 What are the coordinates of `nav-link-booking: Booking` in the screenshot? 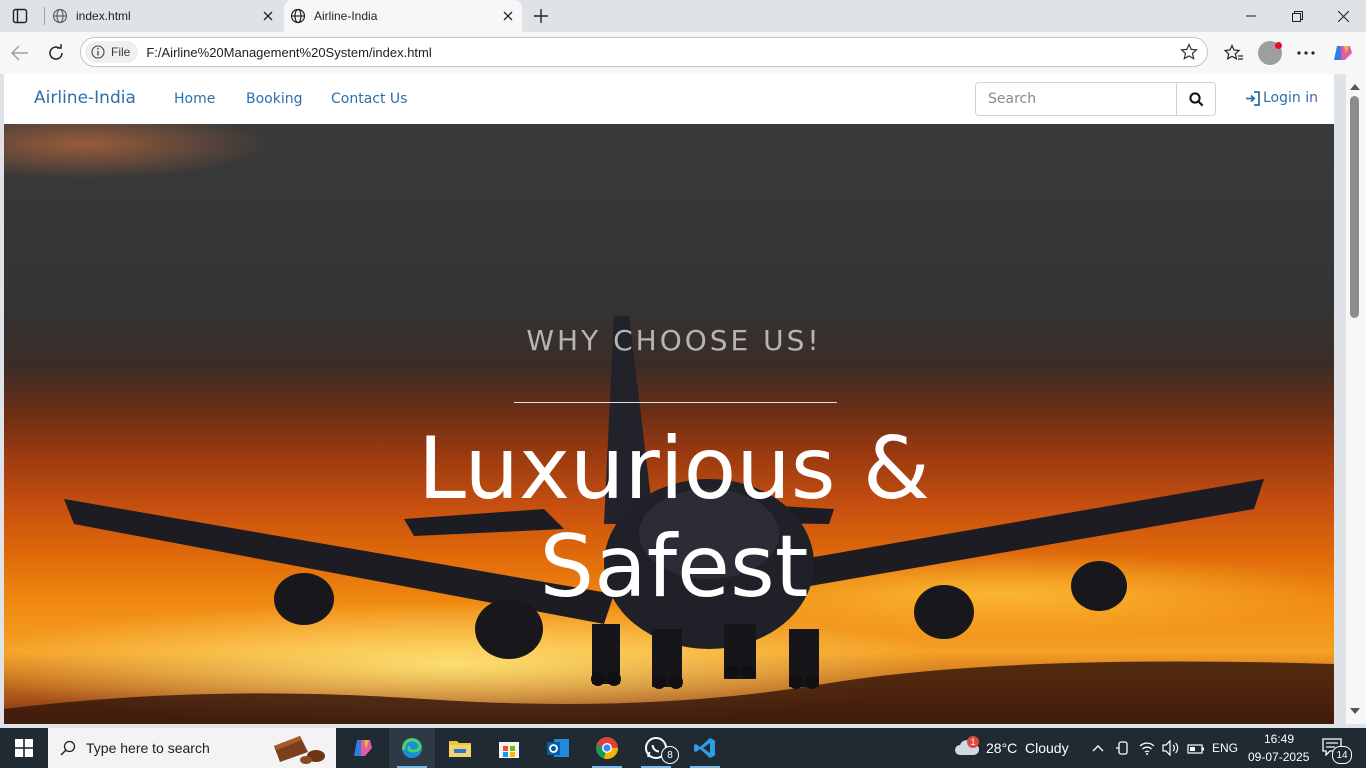 It's located at (274, 99).